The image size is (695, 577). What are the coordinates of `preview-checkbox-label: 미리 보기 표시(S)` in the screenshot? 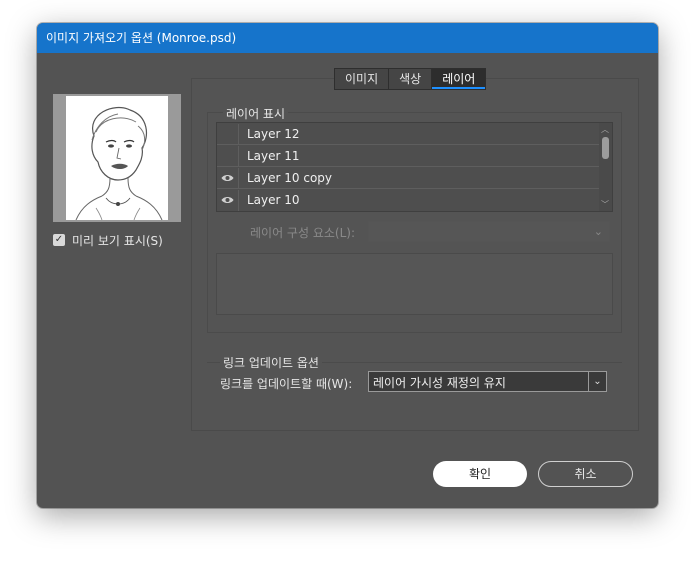 It's located at (117, 240).